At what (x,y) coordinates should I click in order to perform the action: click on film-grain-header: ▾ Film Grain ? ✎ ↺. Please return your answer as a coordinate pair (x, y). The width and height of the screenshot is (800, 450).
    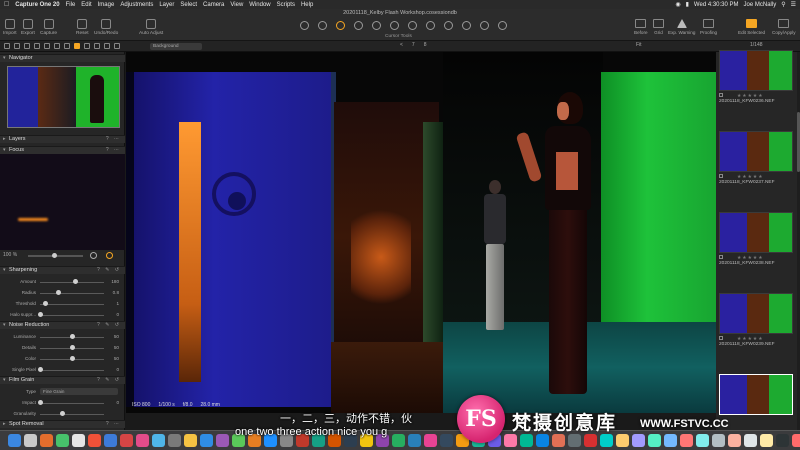
    Looking at the image, I should click on (62, 380).